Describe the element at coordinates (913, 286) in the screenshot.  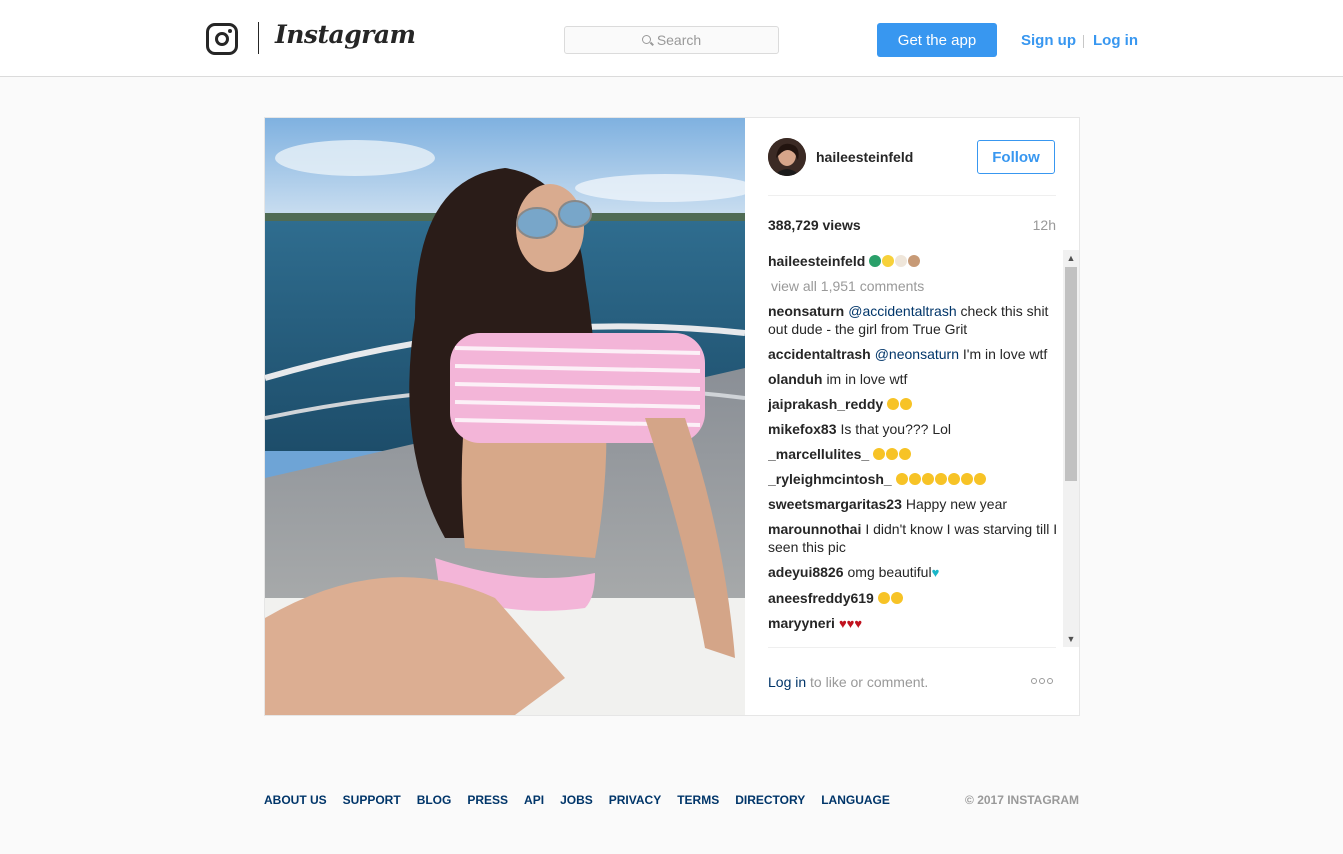
I see `view-all-comments-link: view all 1,951 comments` at that location.